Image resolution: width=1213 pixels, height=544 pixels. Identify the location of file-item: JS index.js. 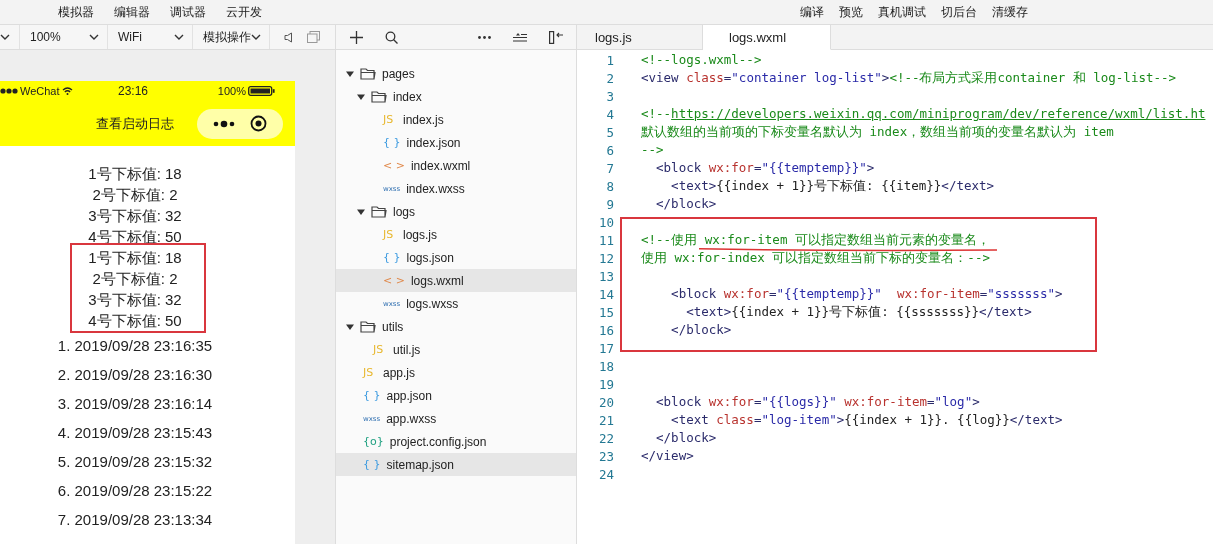
(456, 119).